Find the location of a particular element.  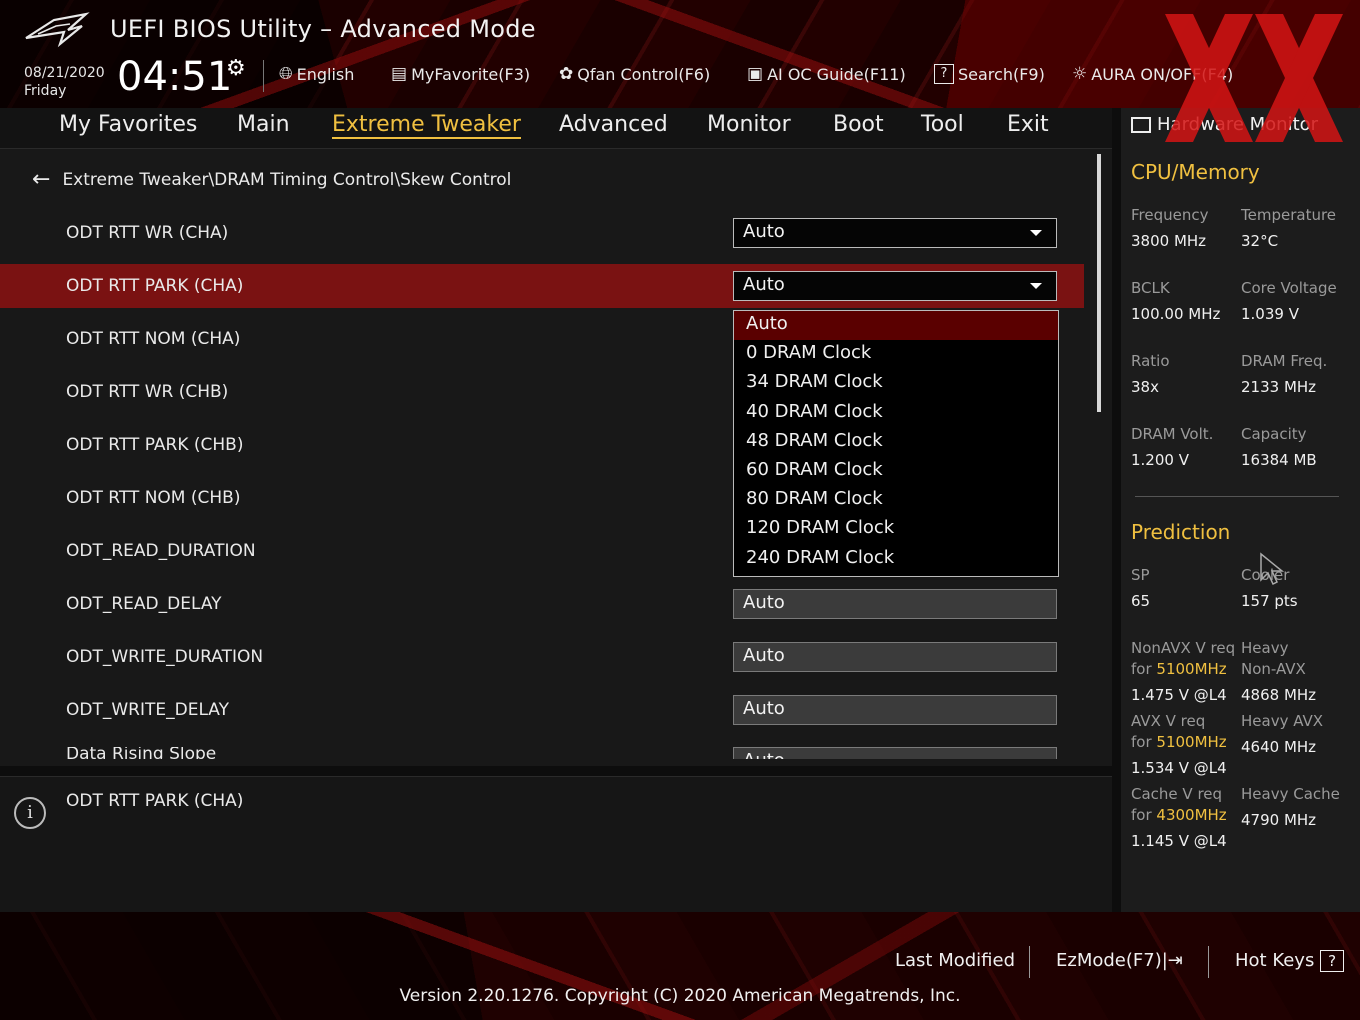

tab-monitor: Monitor is located at coordinates (749, 124).